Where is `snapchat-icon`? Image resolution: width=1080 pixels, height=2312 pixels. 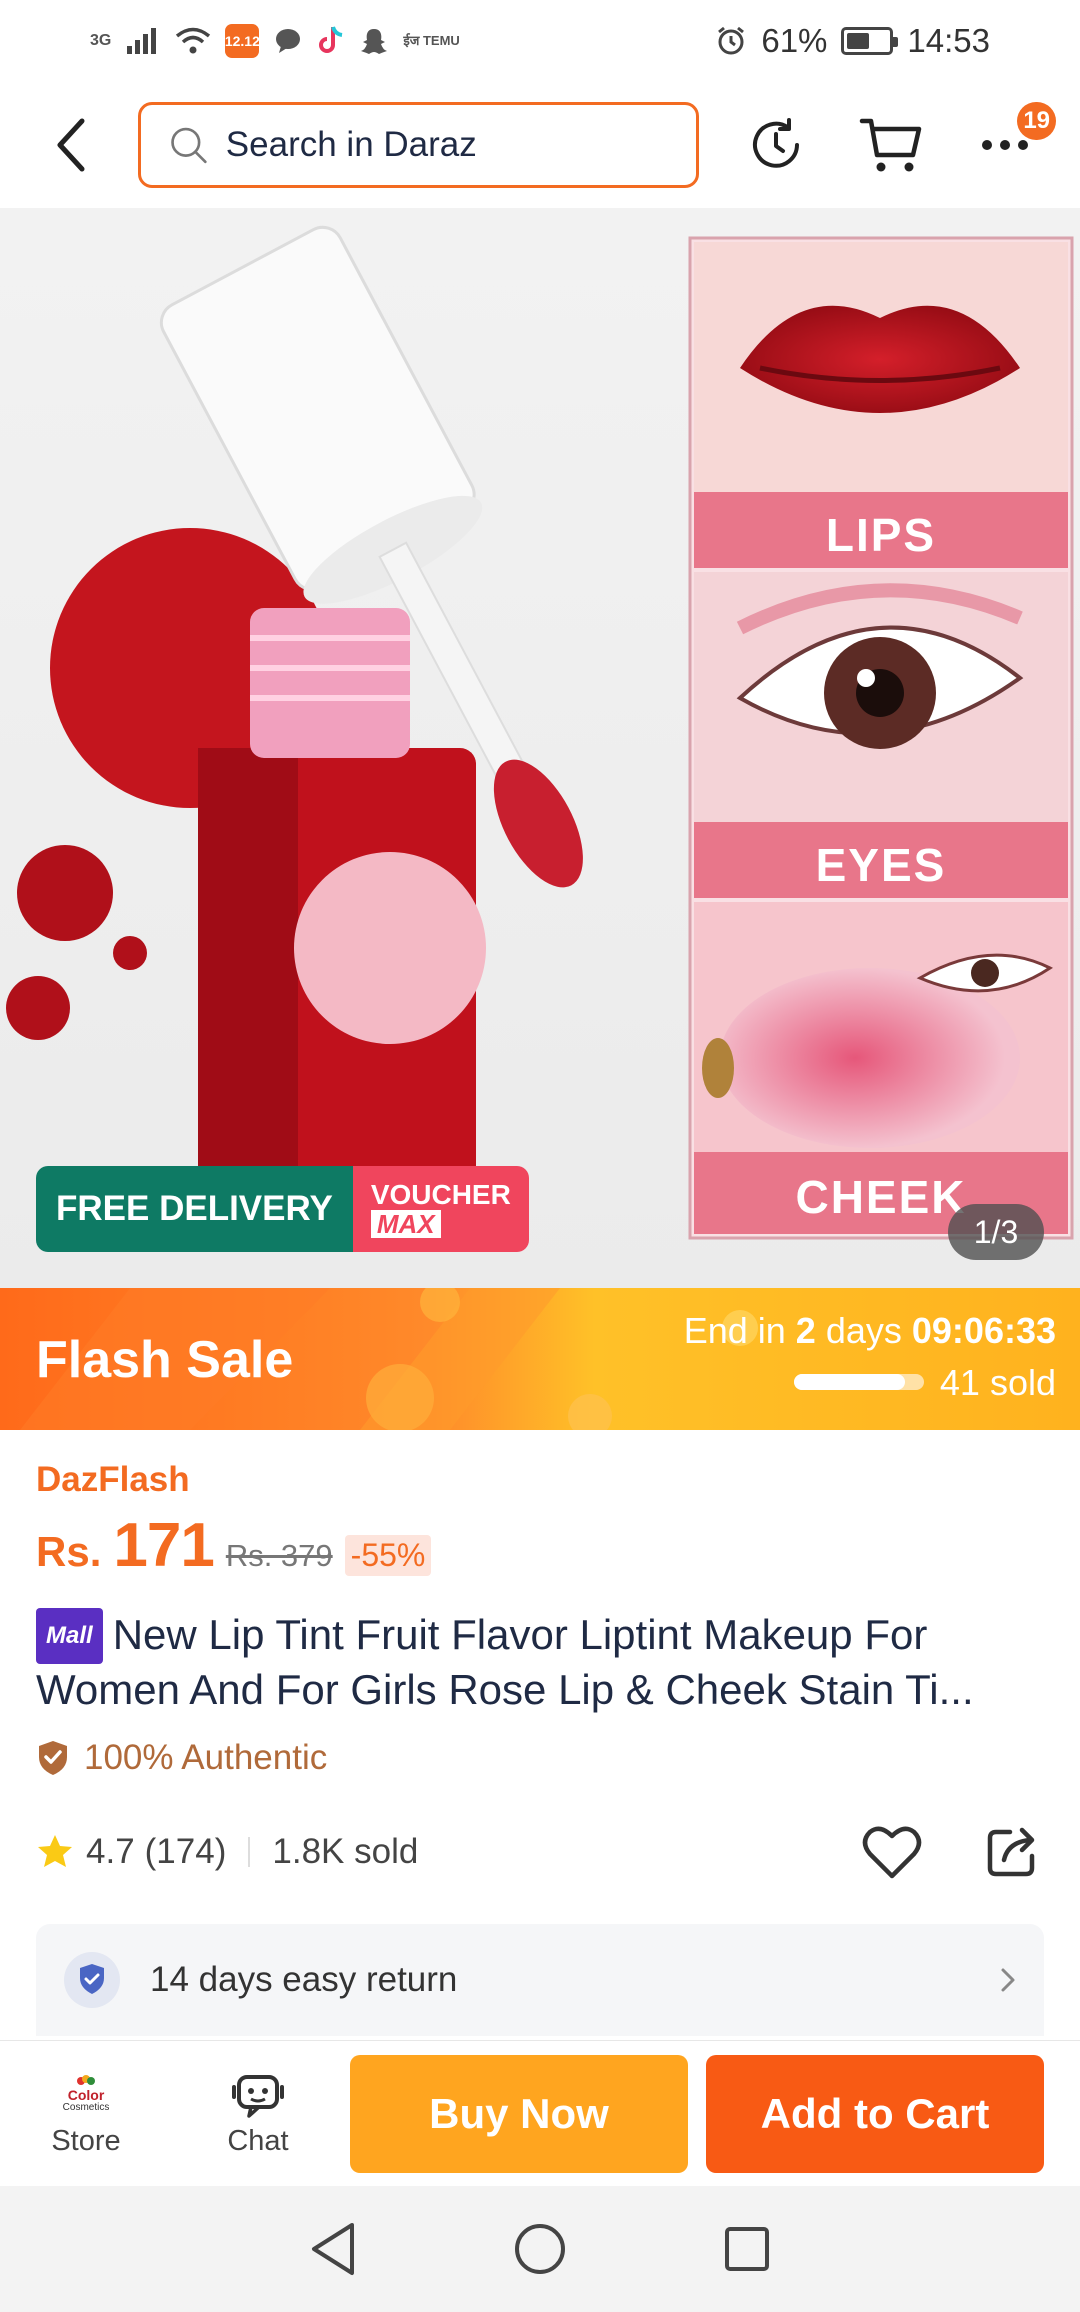
snapchat-icon is located at coordinates (374, 41).